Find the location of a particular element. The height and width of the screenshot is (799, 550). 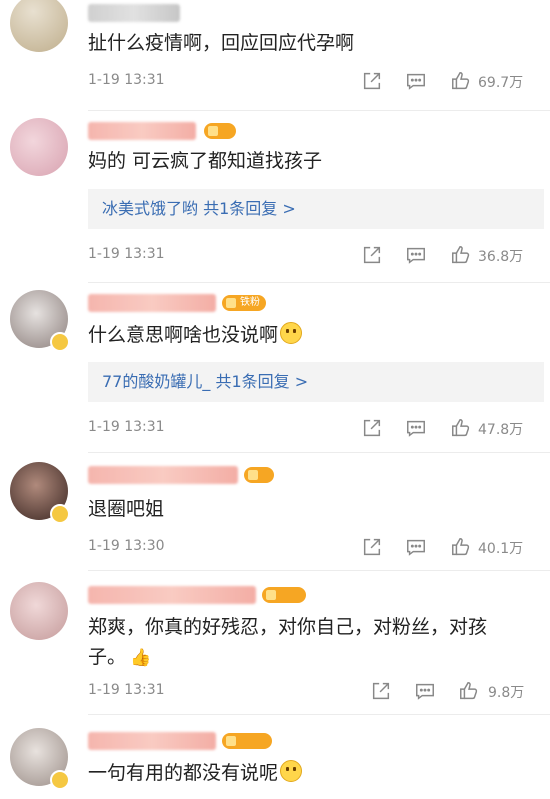

reply-preview: 冰美式饿了哟 共1条回复 > is located at coordinates (316, 209).